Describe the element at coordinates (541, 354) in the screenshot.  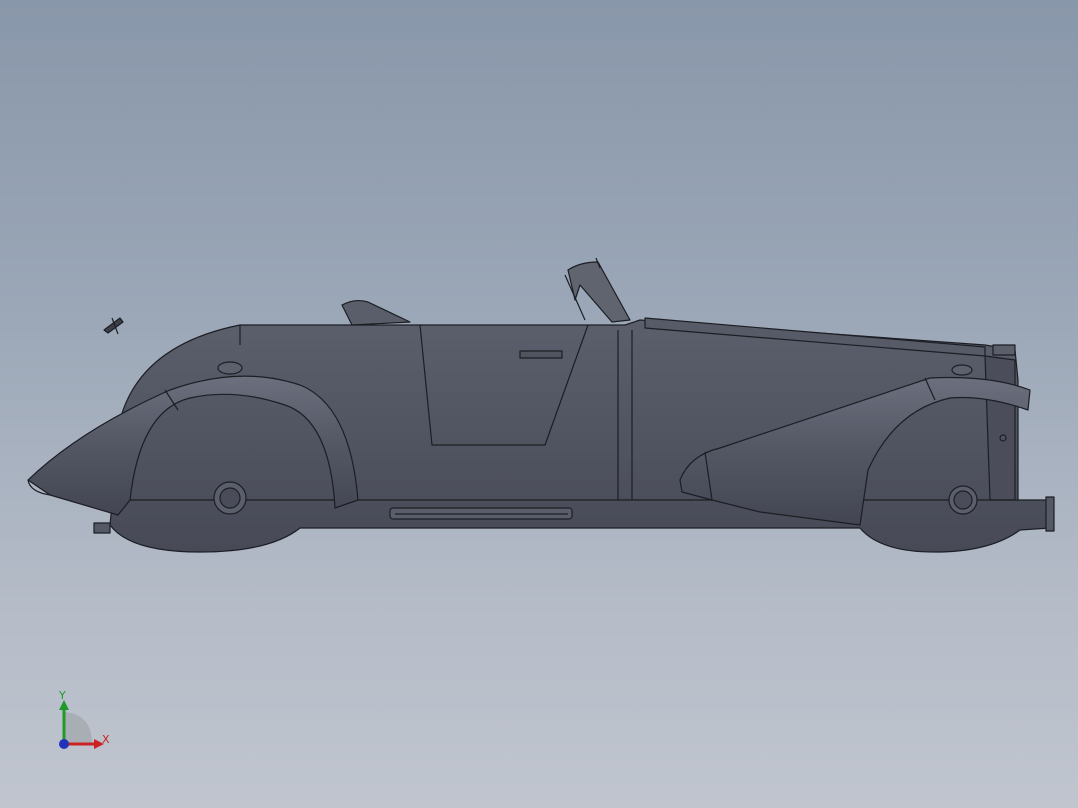
I see `door-handle` at that location.